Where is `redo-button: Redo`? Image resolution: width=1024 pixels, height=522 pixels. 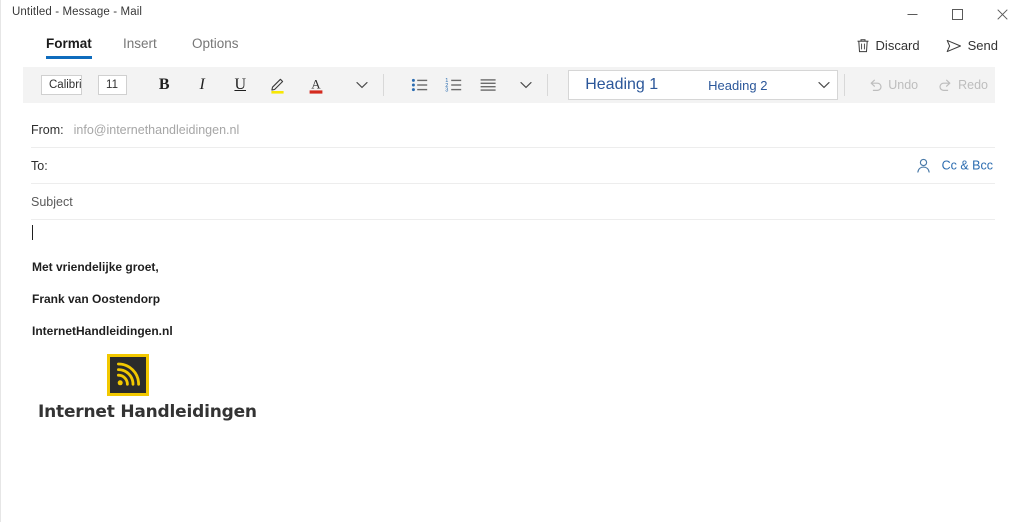 redo-button: Redo is located at coordinates (963, 85).